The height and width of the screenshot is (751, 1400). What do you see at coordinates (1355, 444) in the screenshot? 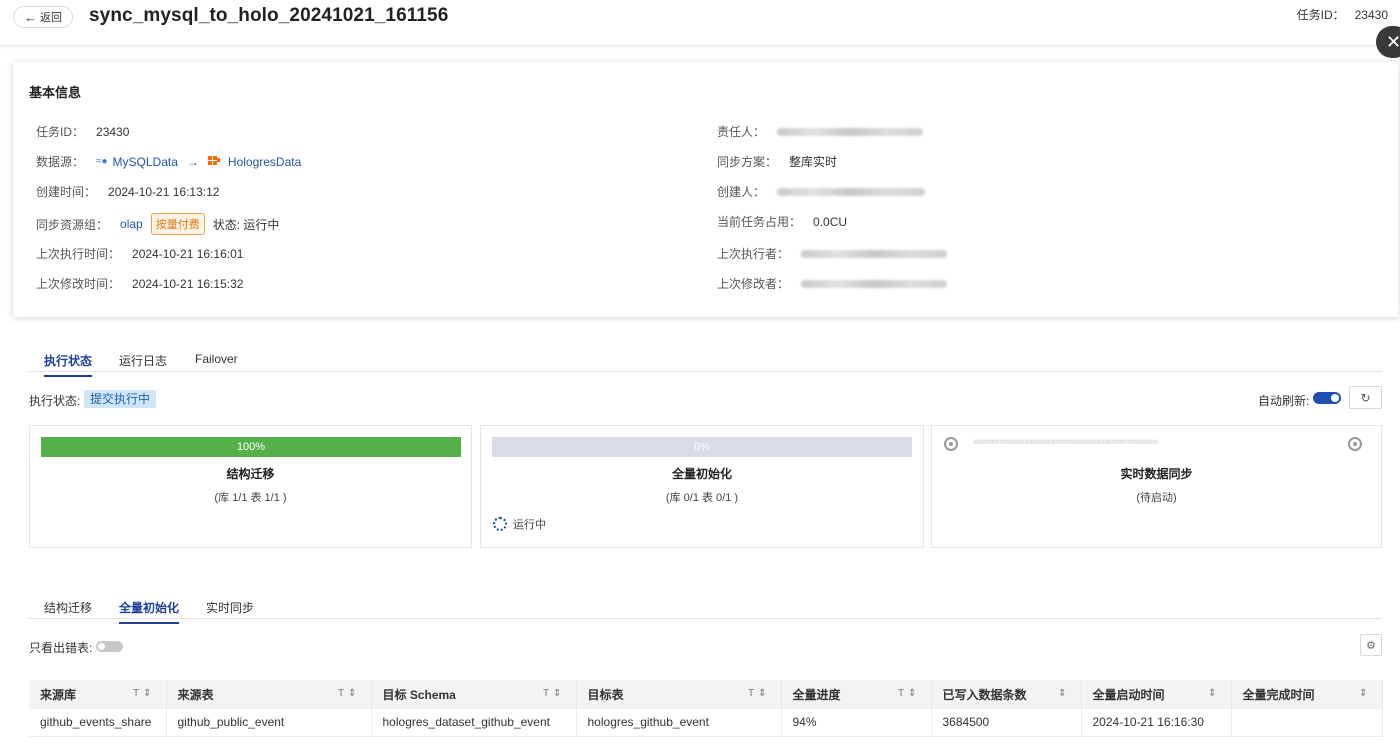
I see `end-target-icon` at bounding box center [1355, 444].